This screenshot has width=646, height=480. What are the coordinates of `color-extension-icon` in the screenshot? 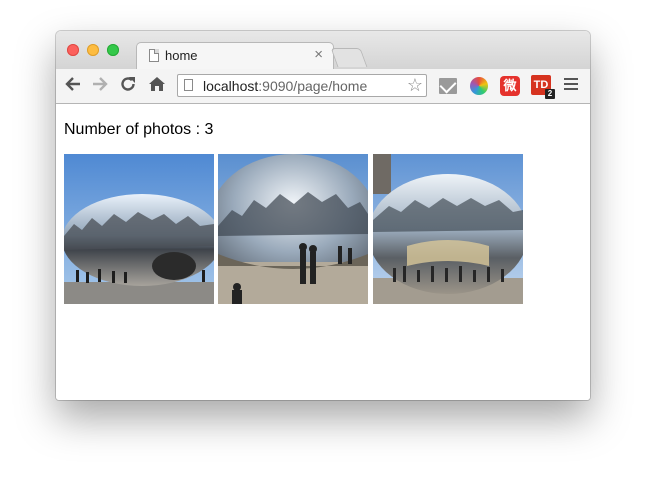 It's located at (479, 86).